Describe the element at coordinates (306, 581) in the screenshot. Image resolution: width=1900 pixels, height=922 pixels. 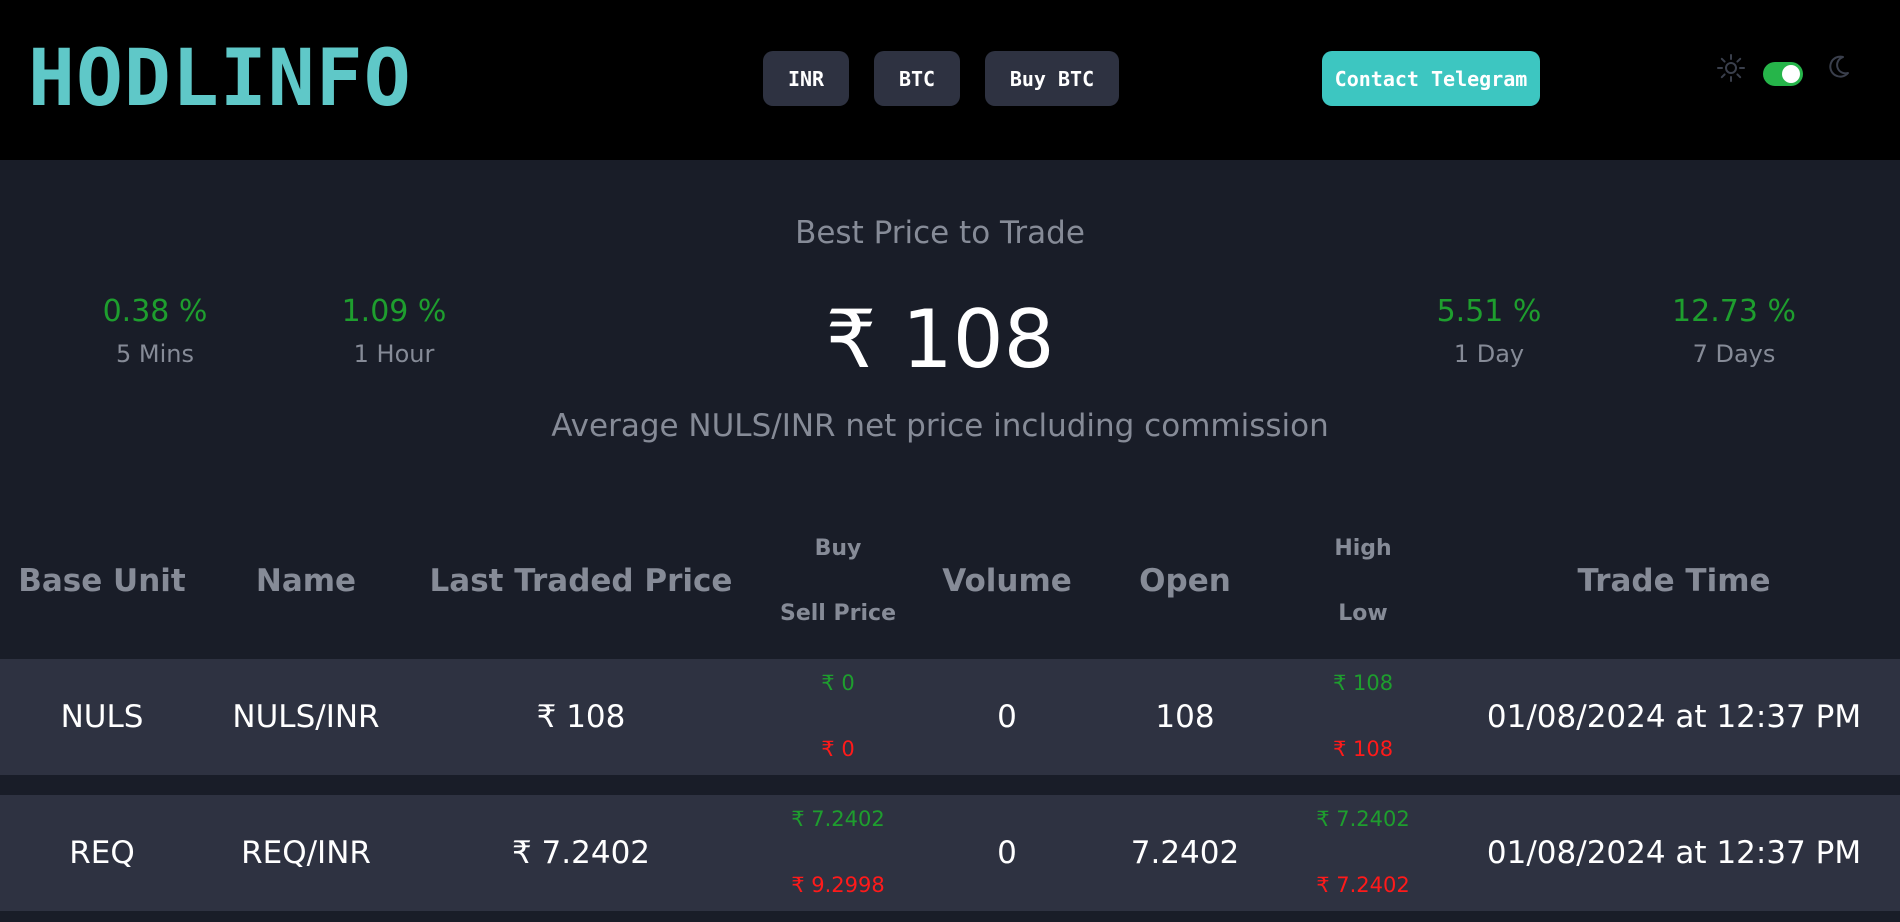
I see `header-name: Name` at that location.